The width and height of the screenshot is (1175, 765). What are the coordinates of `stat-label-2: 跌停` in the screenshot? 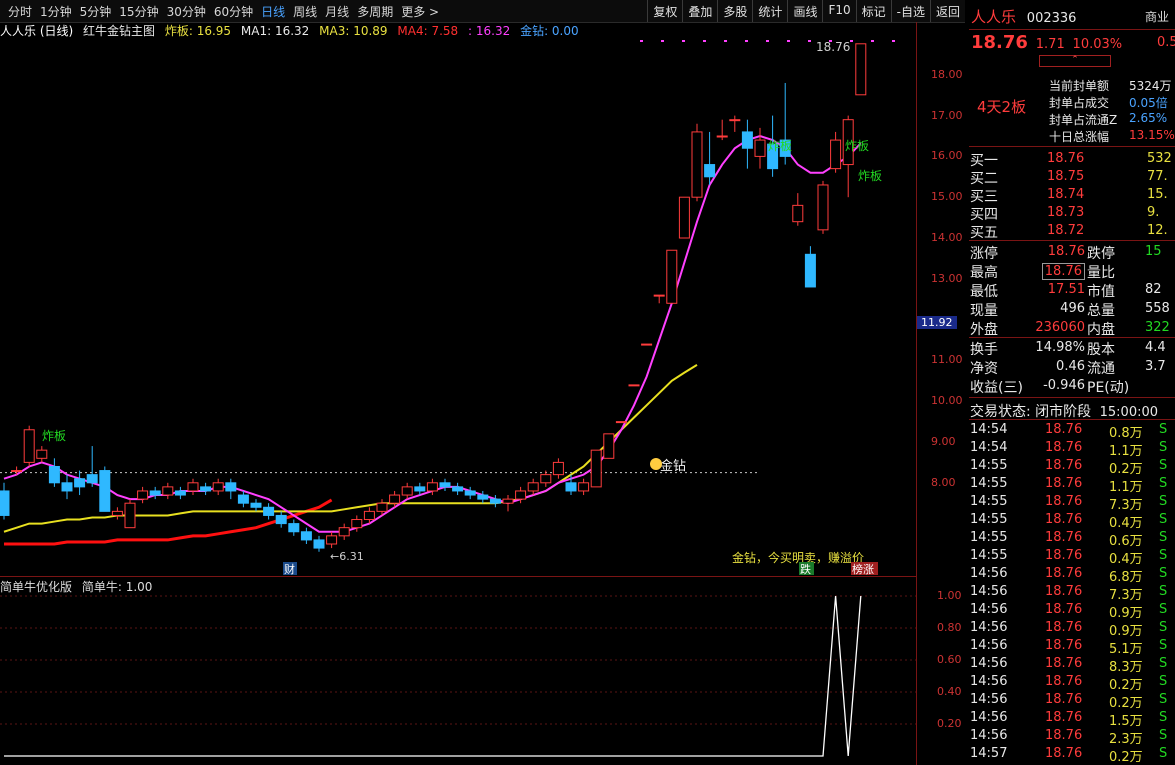 It's located at (1101, 254).